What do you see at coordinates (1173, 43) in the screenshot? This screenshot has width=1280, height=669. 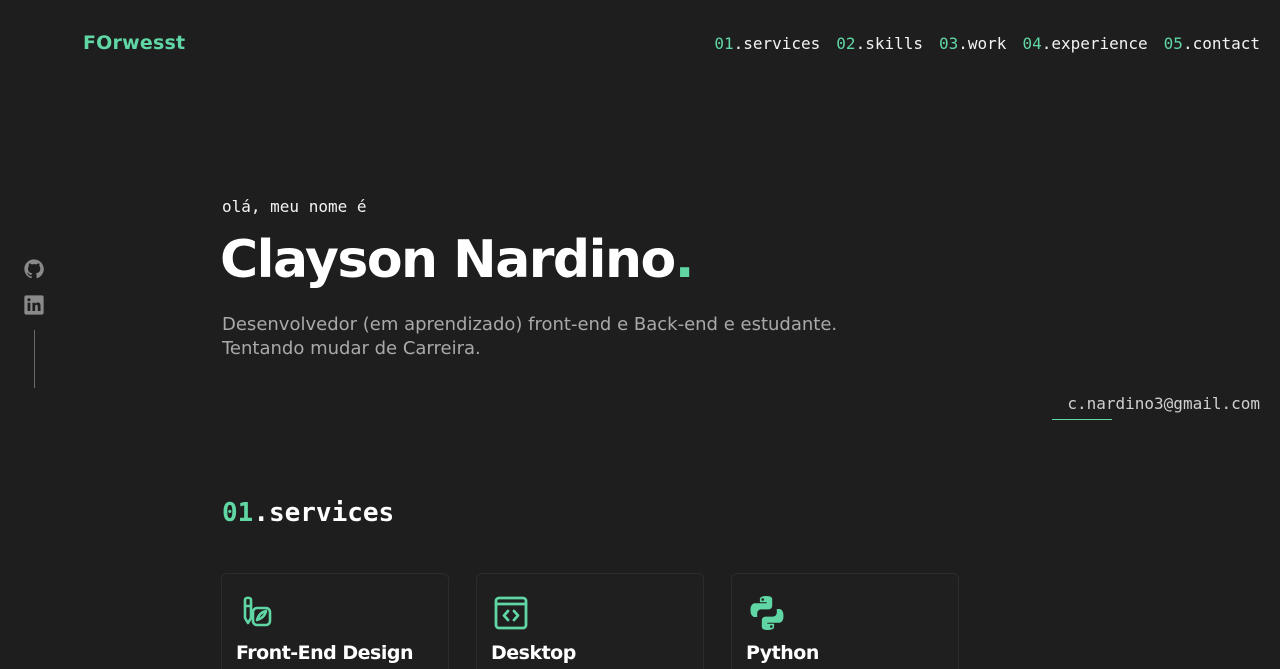 I see `nav-number: 05` at bounding box center [1173, 43].